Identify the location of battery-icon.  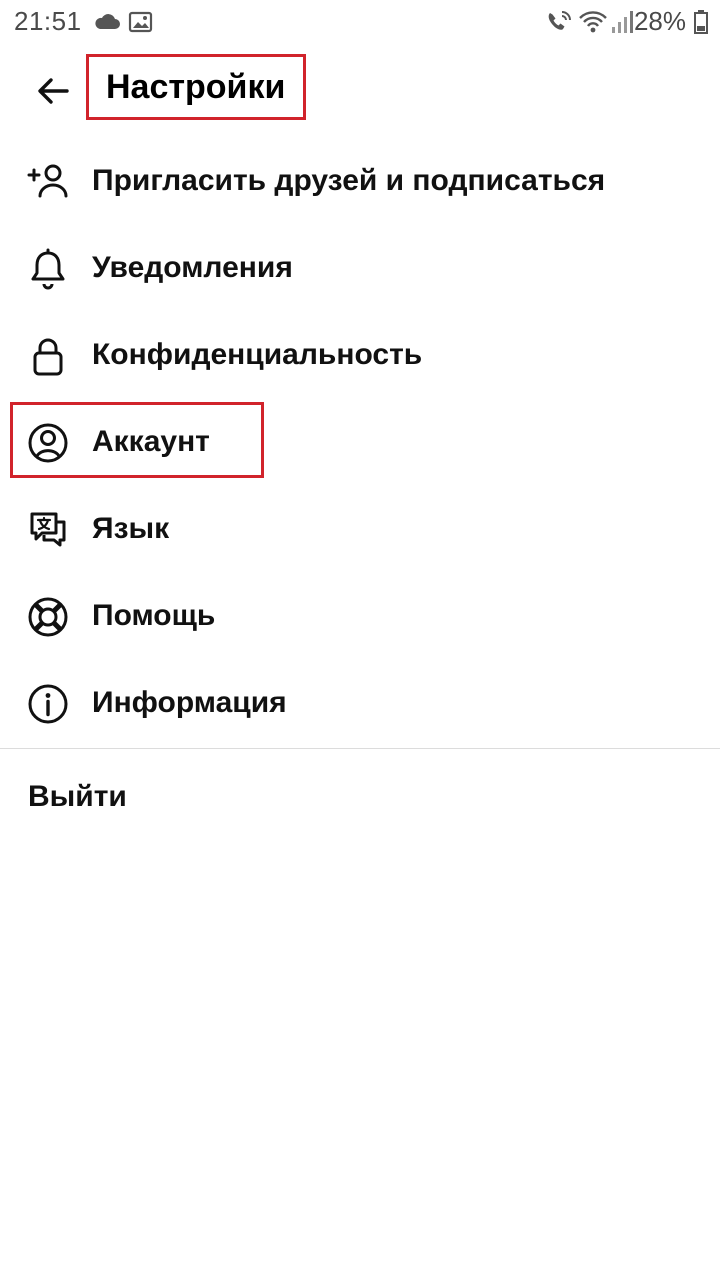
(701, 22).